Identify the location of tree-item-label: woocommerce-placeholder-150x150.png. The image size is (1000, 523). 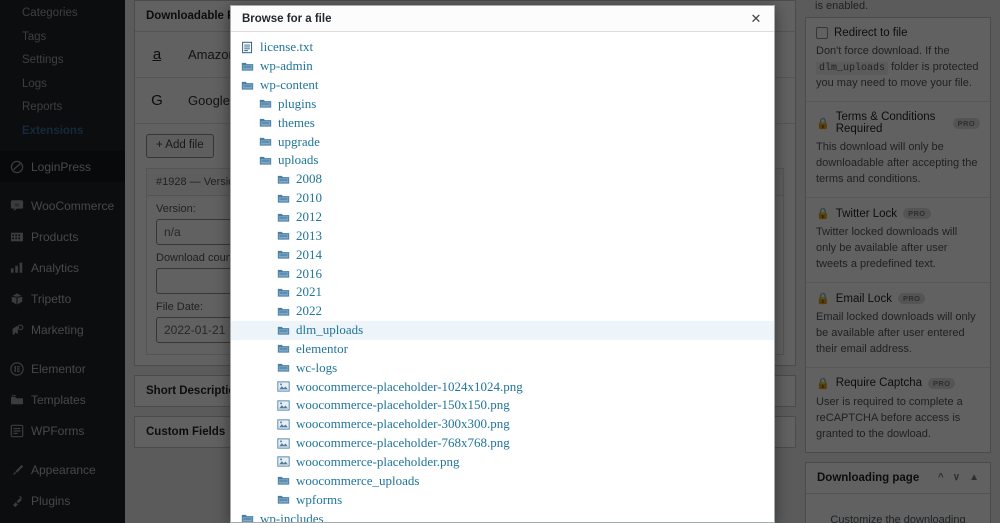
(403, 405).